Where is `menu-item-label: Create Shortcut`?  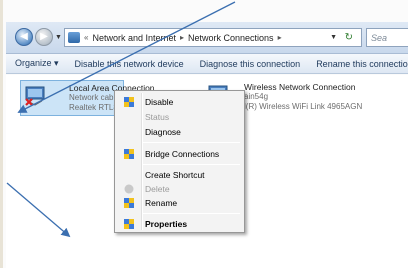
menu-item-label: Create Shortcut is located at coordinates (175, 175).